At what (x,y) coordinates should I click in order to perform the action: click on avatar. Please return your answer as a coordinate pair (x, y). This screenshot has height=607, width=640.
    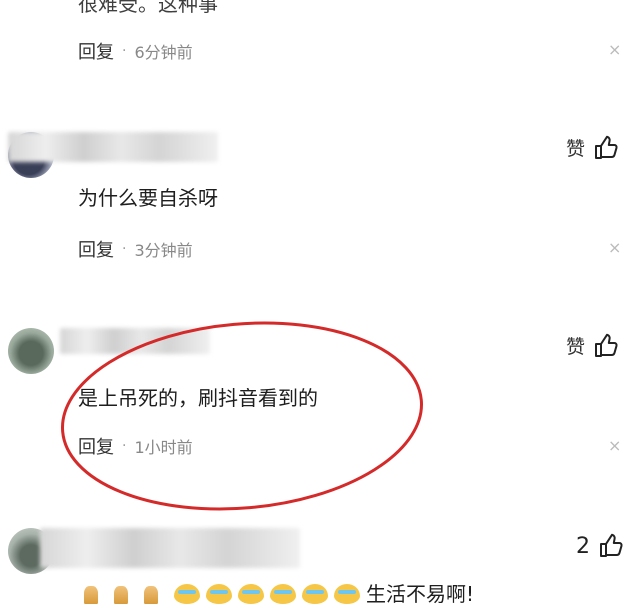
    Looking at the image, I should click on (31, 351).